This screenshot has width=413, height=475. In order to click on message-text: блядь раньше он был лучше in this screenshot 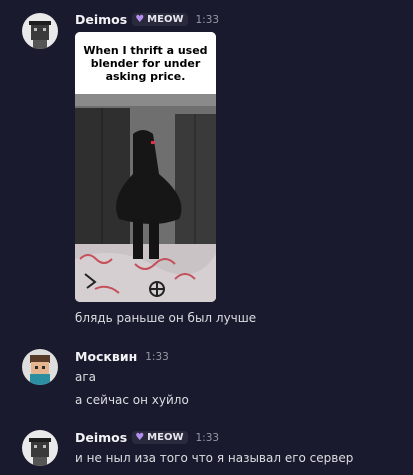, I will do `click(166, 318)`.